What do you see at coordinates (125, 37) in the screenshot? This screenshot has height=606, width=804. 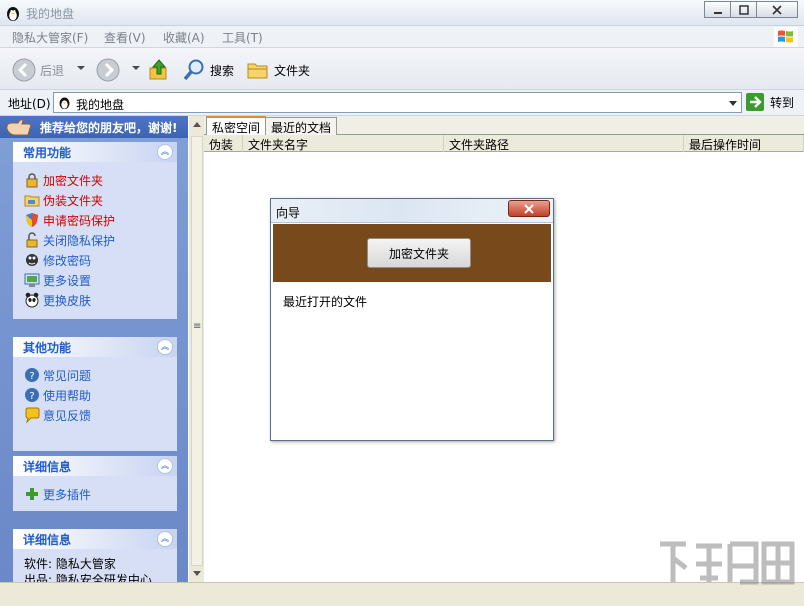 I see `menu-view: 查看(V)` at bounding box center [125, 37].